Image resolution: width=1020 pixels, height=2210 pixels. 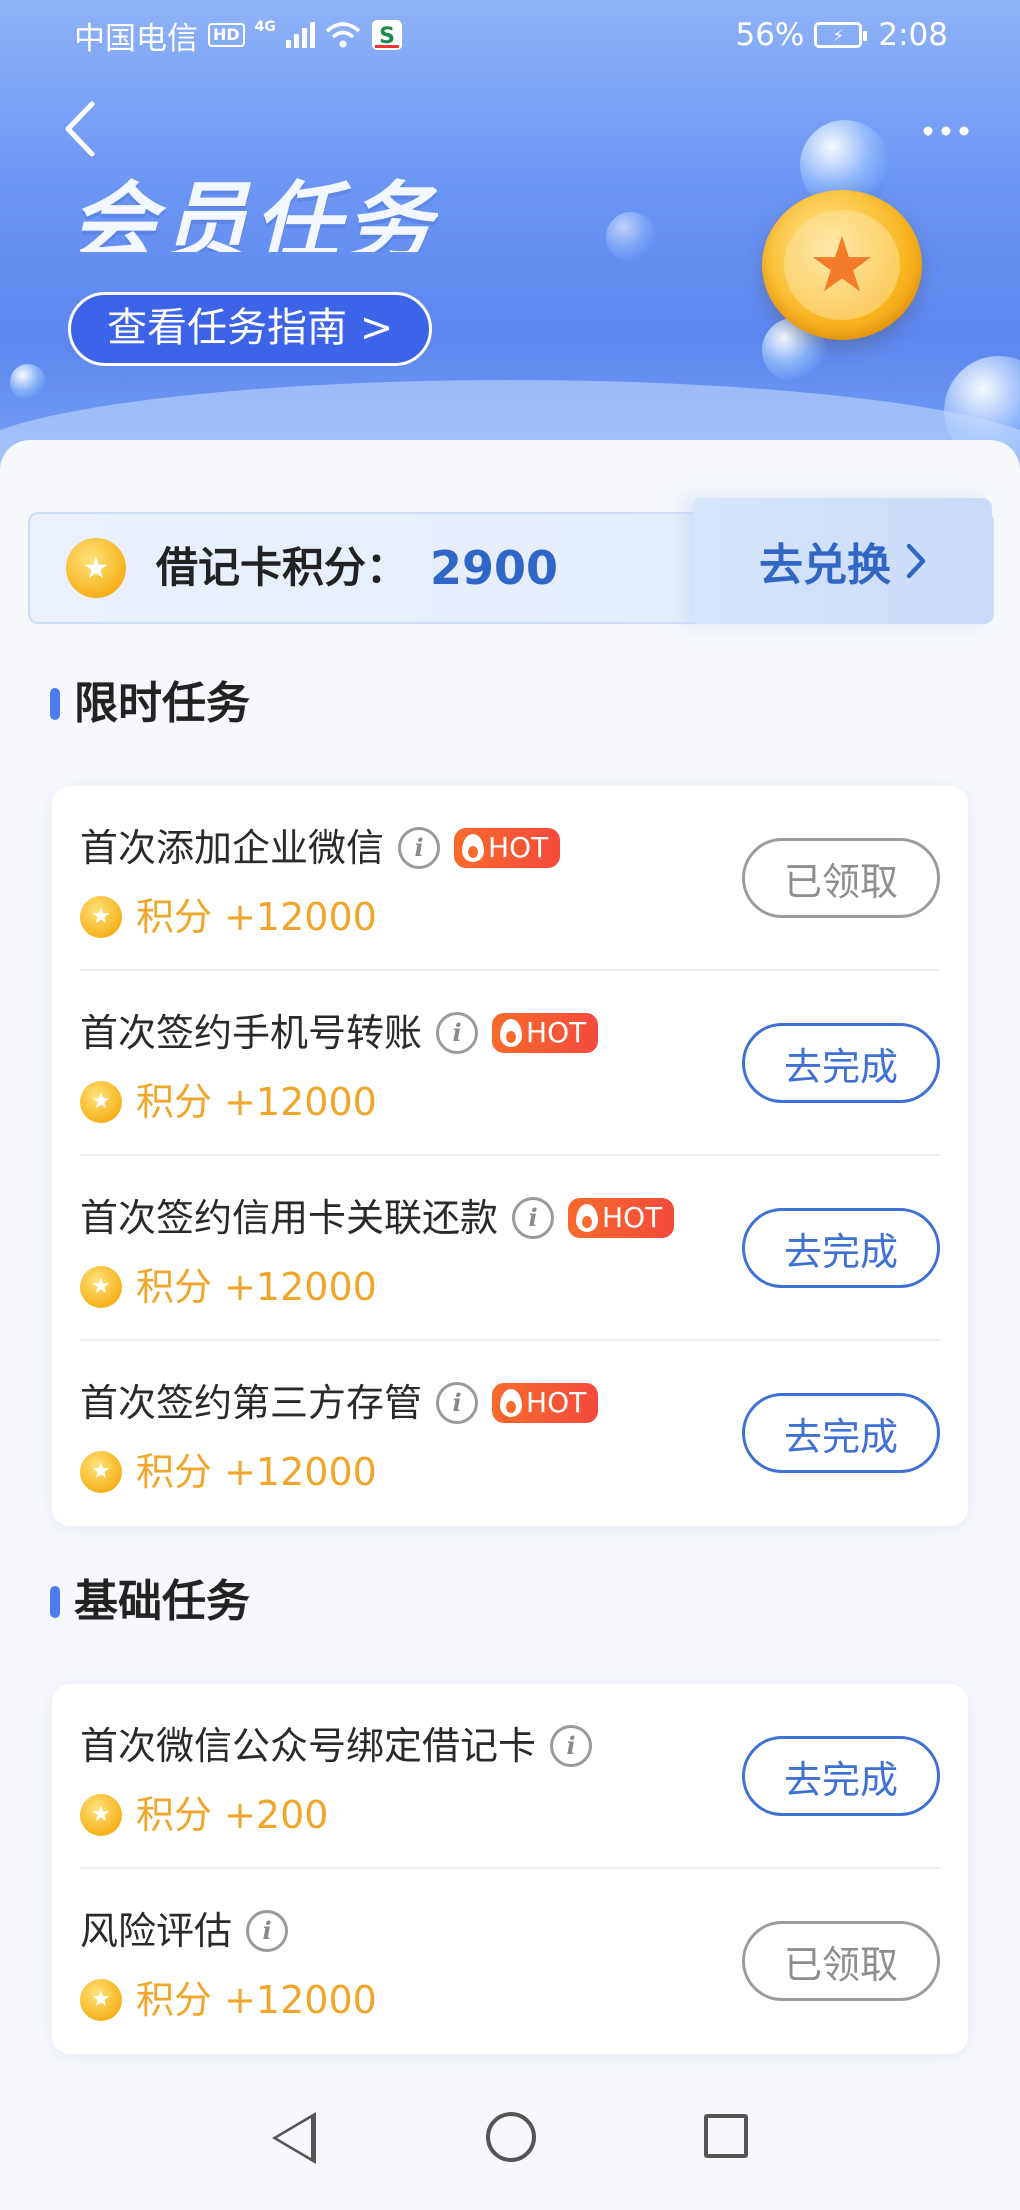 I want to click on task-title-row: 首次微信公众号绑定借记卡 i, so click(x=336, y=1746).